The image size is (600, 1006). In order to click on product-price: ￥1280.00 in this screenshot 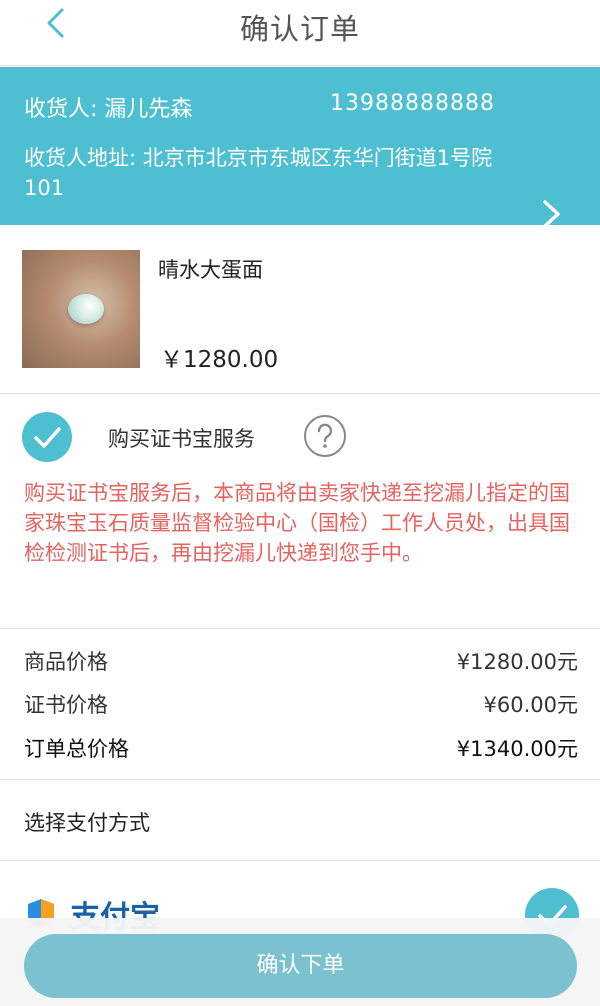, I will do `click(219, 360)`.